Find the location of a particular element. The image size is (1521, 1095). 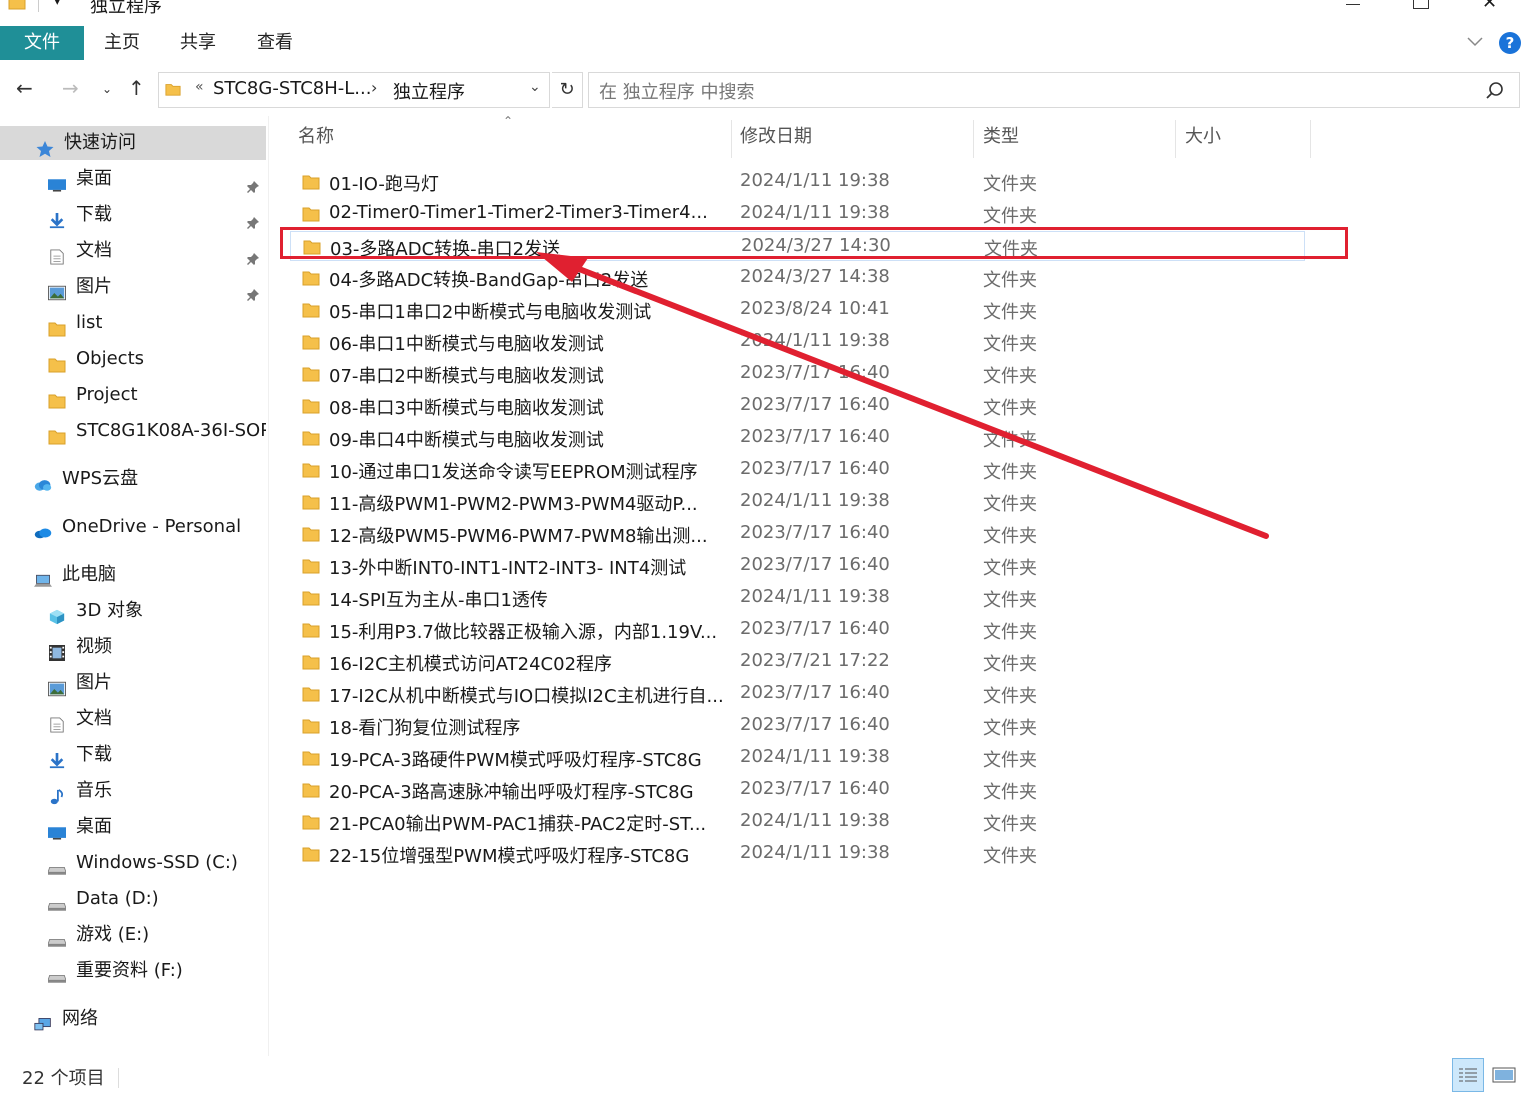

sidebar-item: OneDrive - Personal is located at coordinates (133, 527).